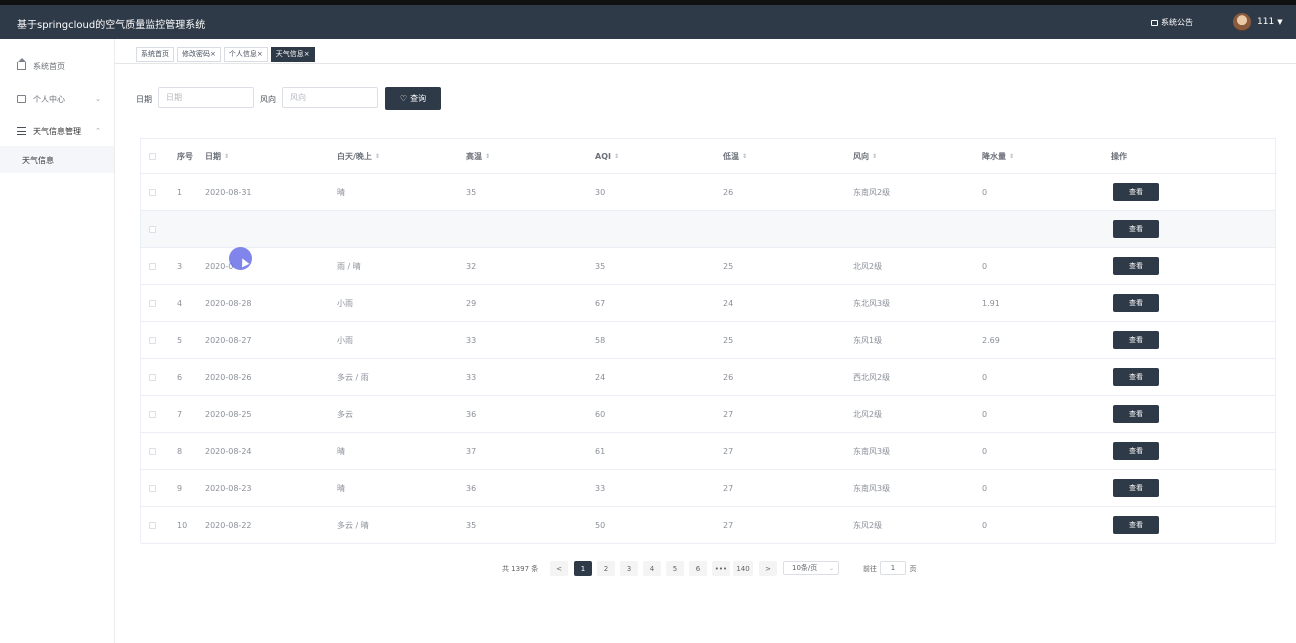 The height and width of the screenshot is (643, 1296). What do you see at coordinates (228, 488) in the screenshot?
I see `cell-date: 2020-08-23` at bounding box center [228, 488].